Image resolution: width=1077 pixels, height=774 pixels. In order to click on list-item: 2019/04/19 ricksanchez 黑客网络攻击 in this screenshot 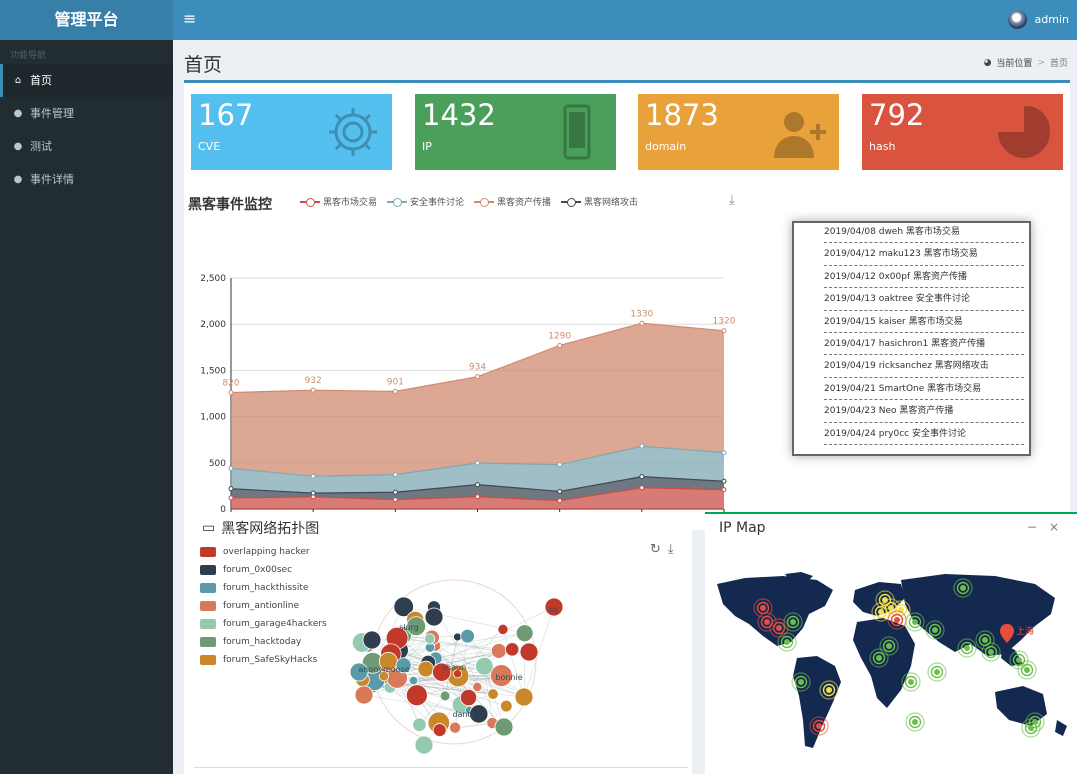, I will do `click(924, 366)`.